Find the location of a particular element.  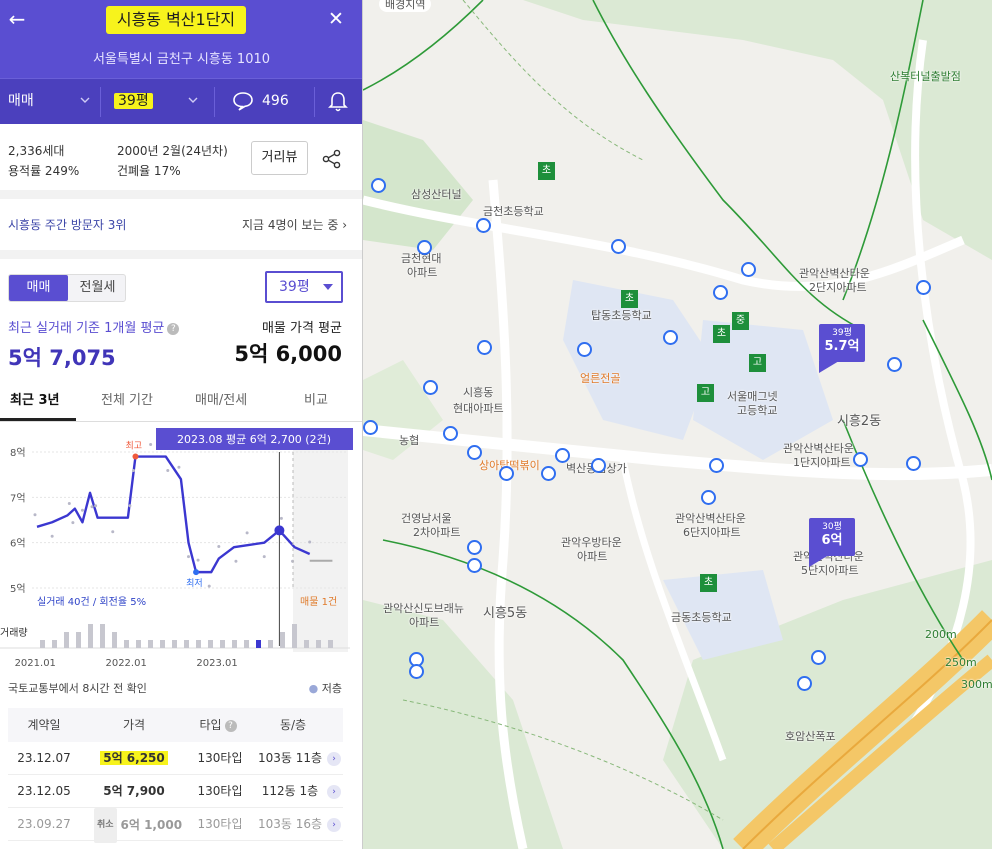

price-pin-39: 39평 5.7억 is located at coordinates (842, 343).